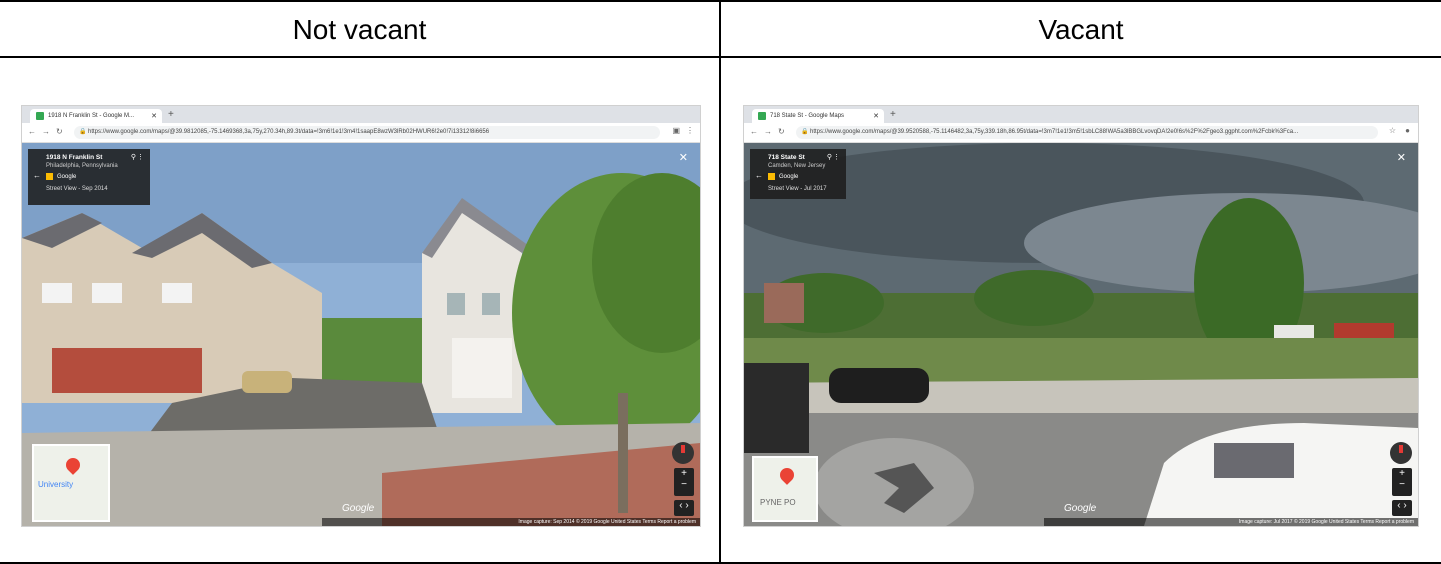 This screenshot has width=1441, height=564. I want to click on profile-icon: ●, so click(1407, 130).